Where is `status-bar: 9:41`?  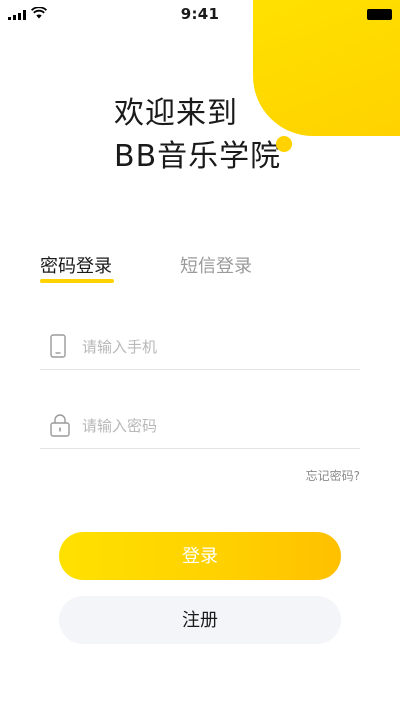 status-bar: 9:41 is located at coordinates (200, 15).